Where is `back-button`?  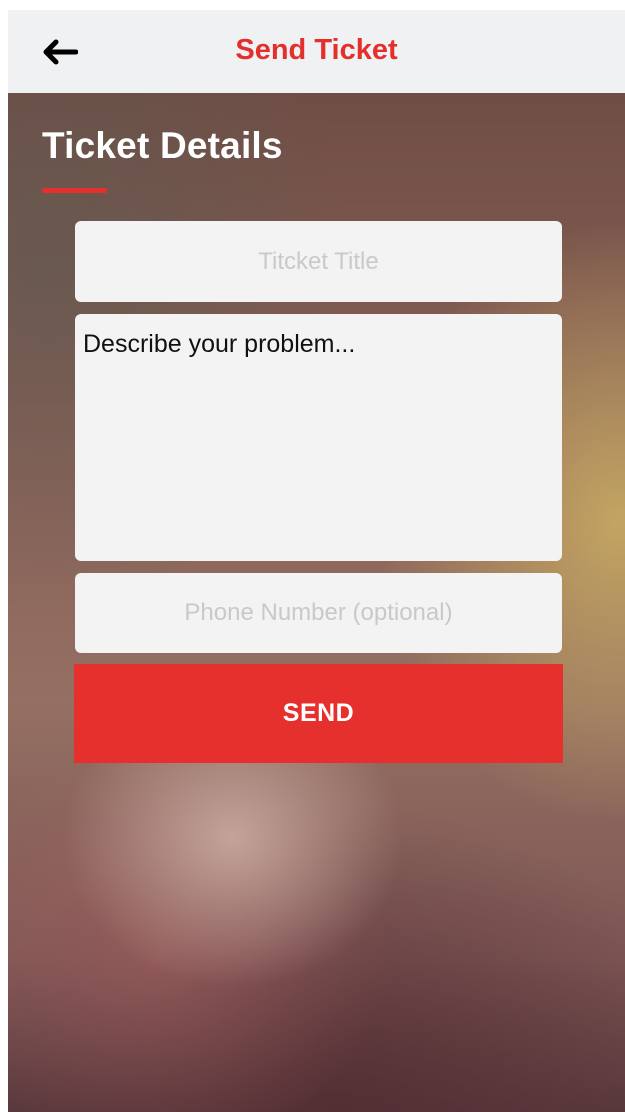
back-button is located at coordinates (60, 52).